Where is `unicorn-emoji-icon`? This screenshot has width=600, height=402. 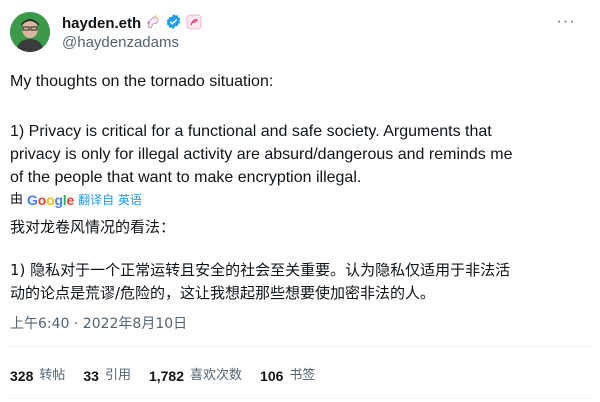
unicorn-emoji-icon is located at coordinates (153, 24).